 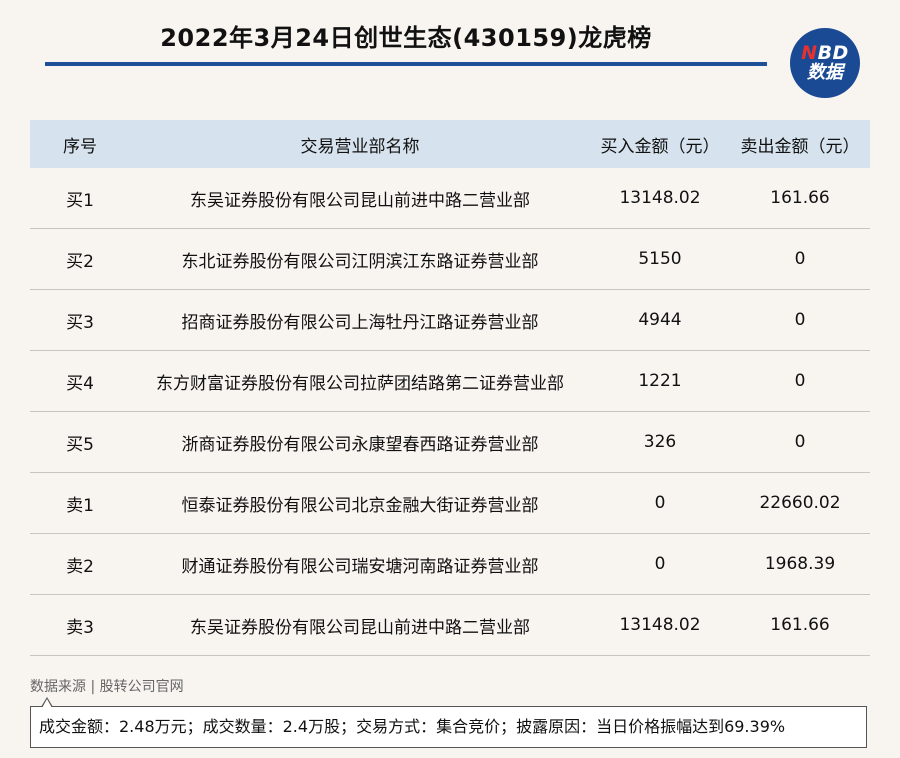 I want to click on cell-branch-name: 东方财富证券股份有限公司拉萨团结路第二证券营业部, so click(x=360, y=383).